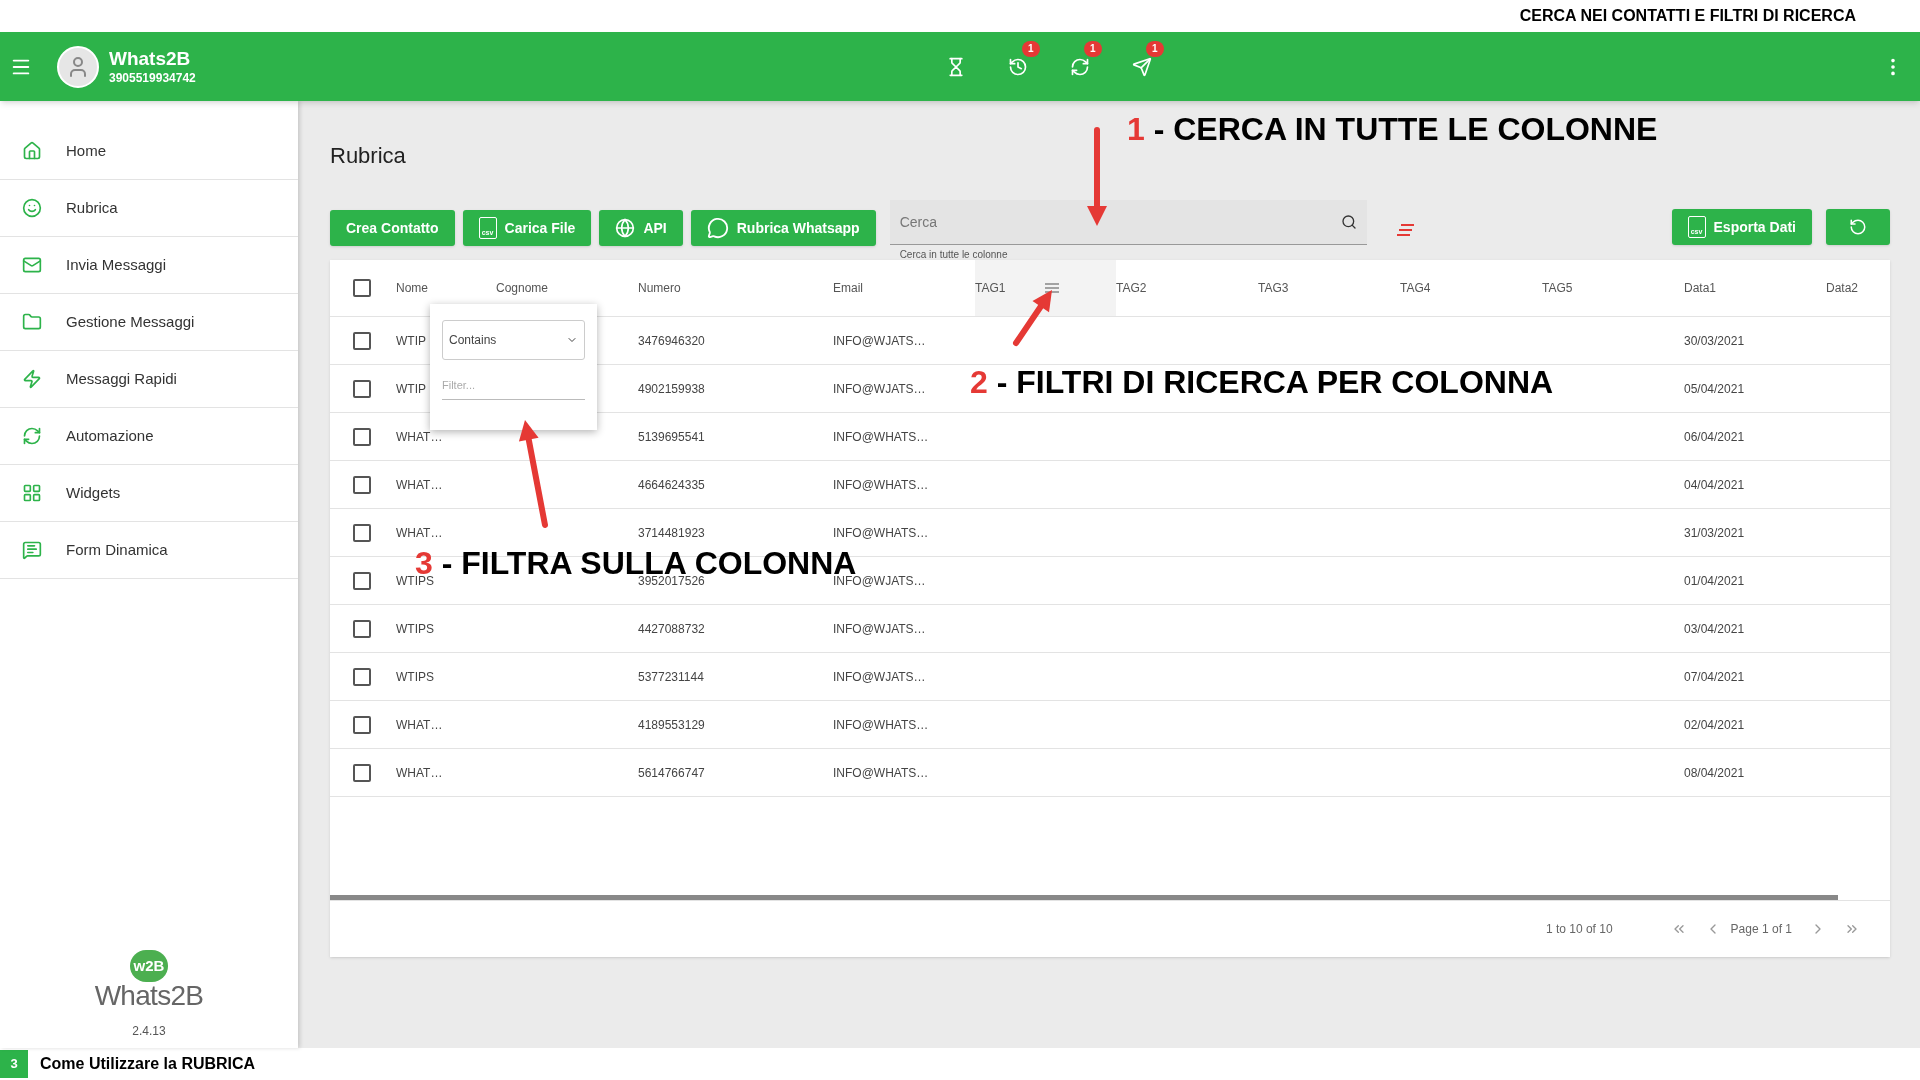  Describe the element at coordinates (150, 59) in the screenshot. I see `app-name: Whats2B` at that location.